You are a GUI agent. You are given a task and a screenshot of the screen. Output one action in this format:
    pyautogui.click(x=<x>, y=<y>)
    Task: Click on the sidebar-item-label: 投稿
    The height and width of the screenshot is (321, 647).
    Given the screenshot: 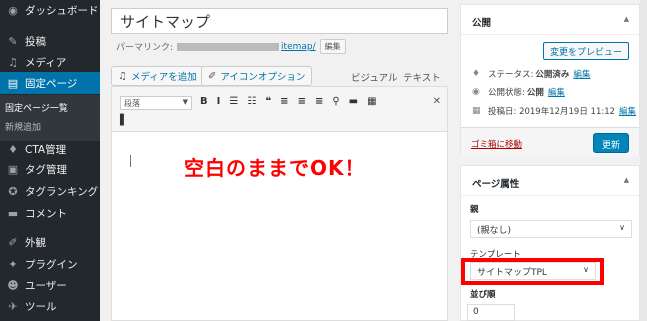 What is the action you would take?
    pyautogui.click(x=35, y=41)
    